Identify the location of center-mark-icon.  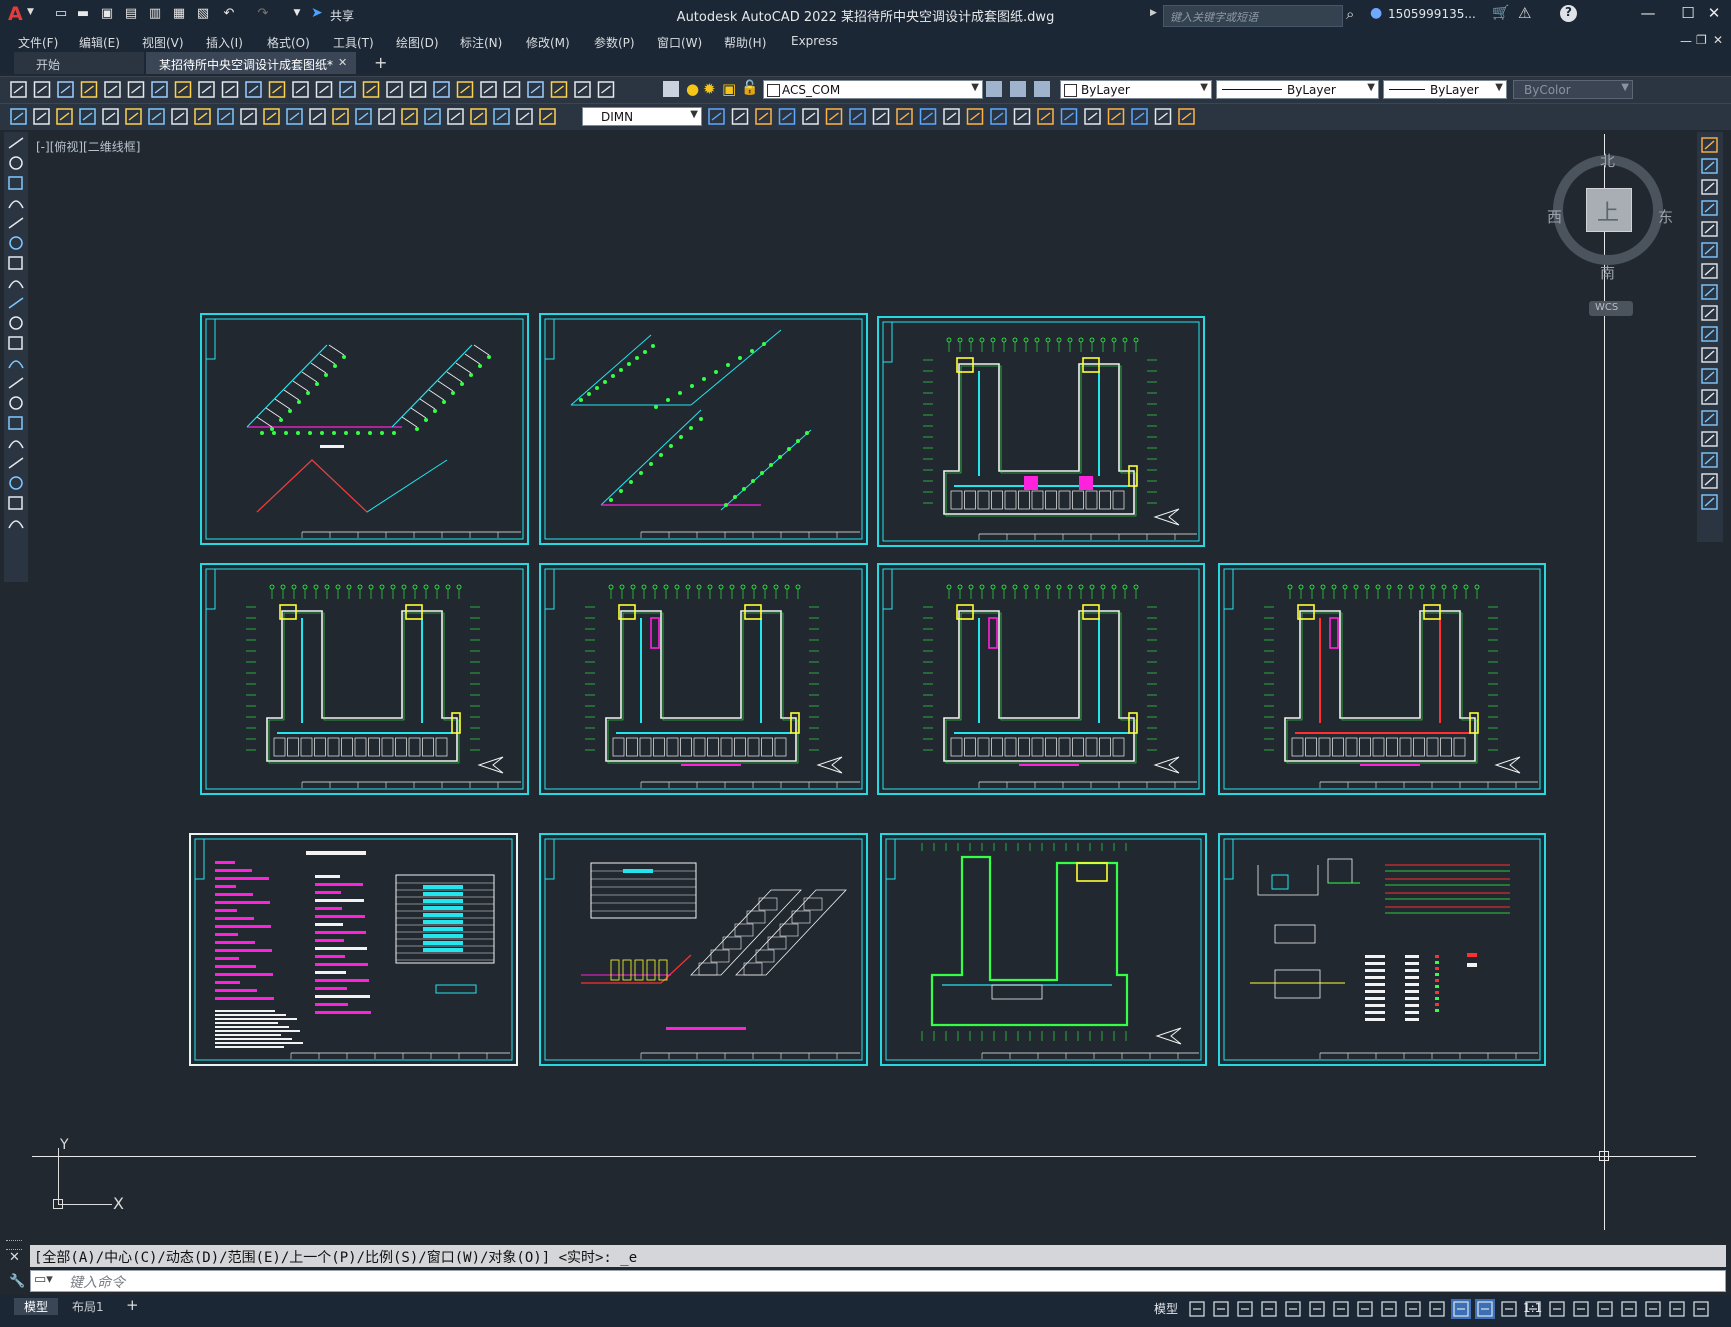
(340, 116).